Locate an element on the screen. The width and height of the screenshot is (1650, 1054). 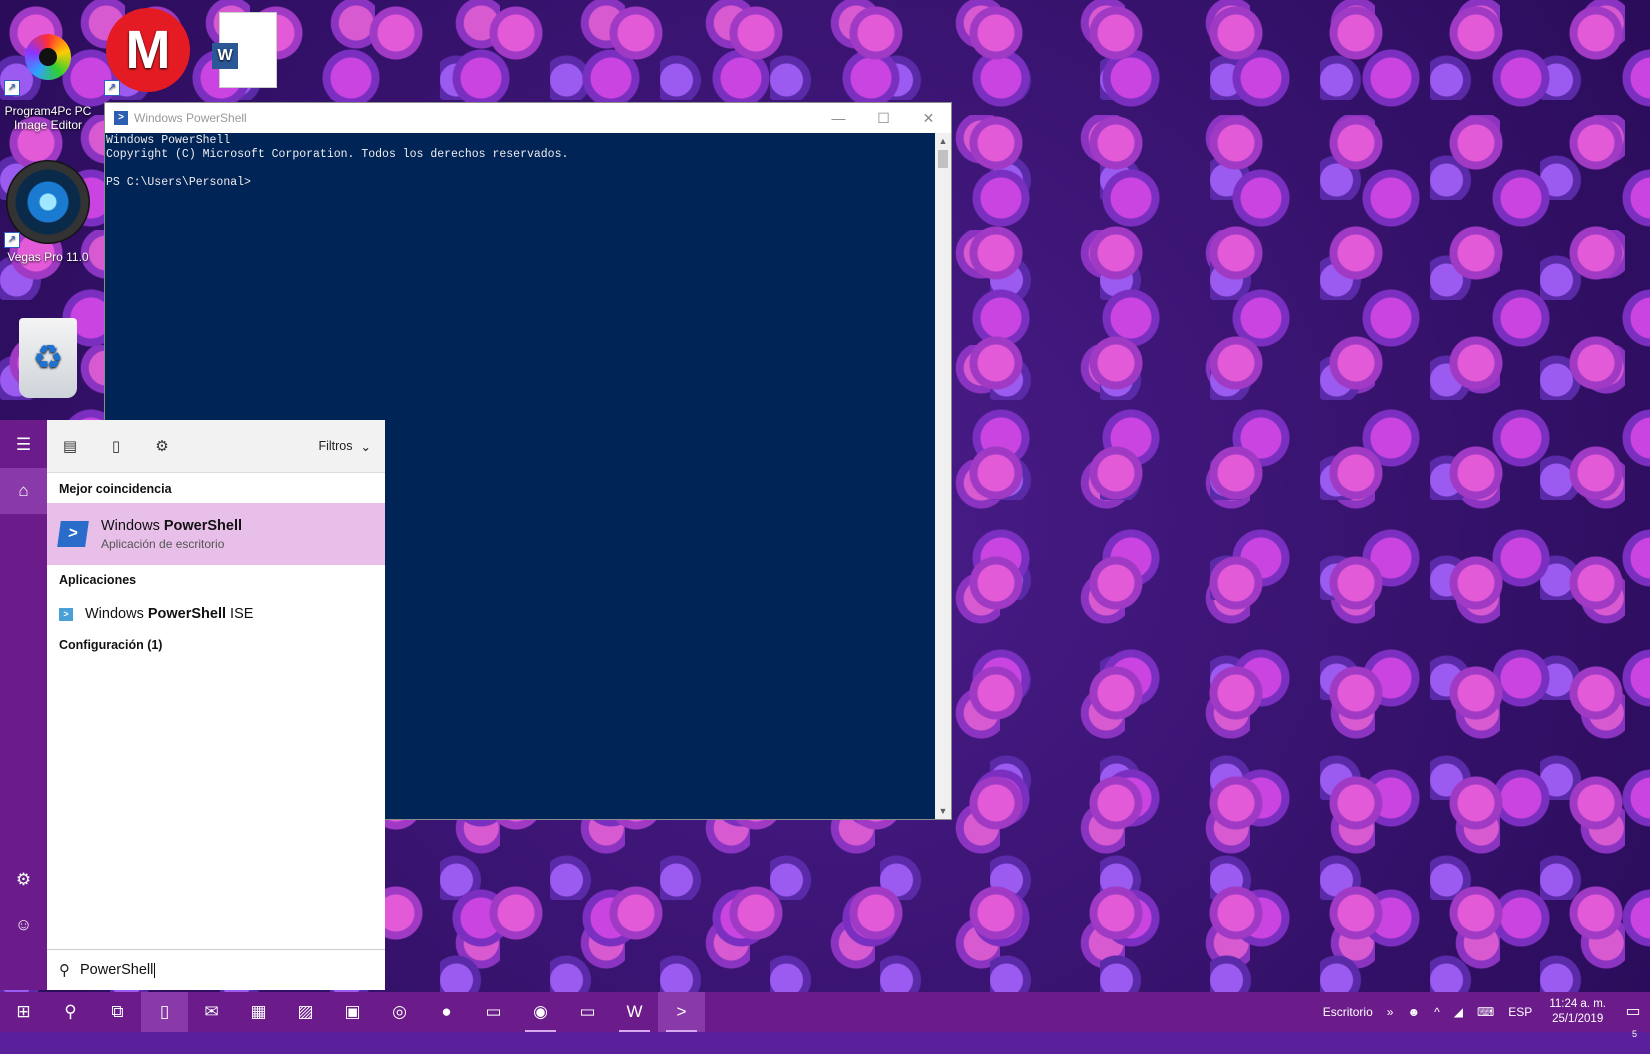
chevron-up-icon: ^ is located at coordinates (1437, 1012).